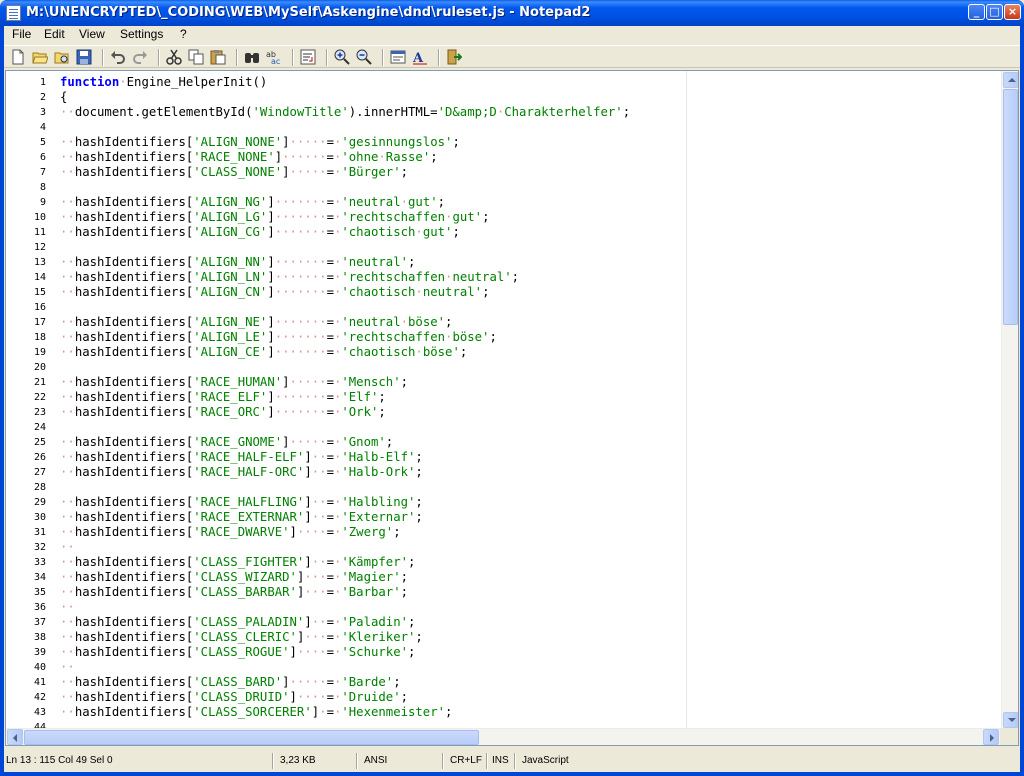 The height and width of the screenshot is (776, 1024). Describe the element at coordinates (976, 12) in the screenshot. I see `minimize-button: _` at that location.